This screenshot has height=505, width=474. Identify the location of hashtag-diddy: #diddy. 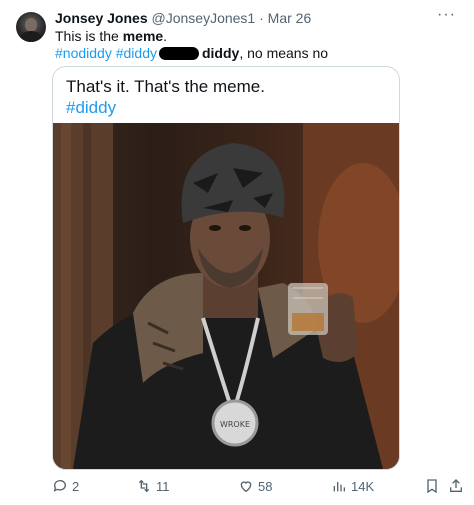
(136, 53).